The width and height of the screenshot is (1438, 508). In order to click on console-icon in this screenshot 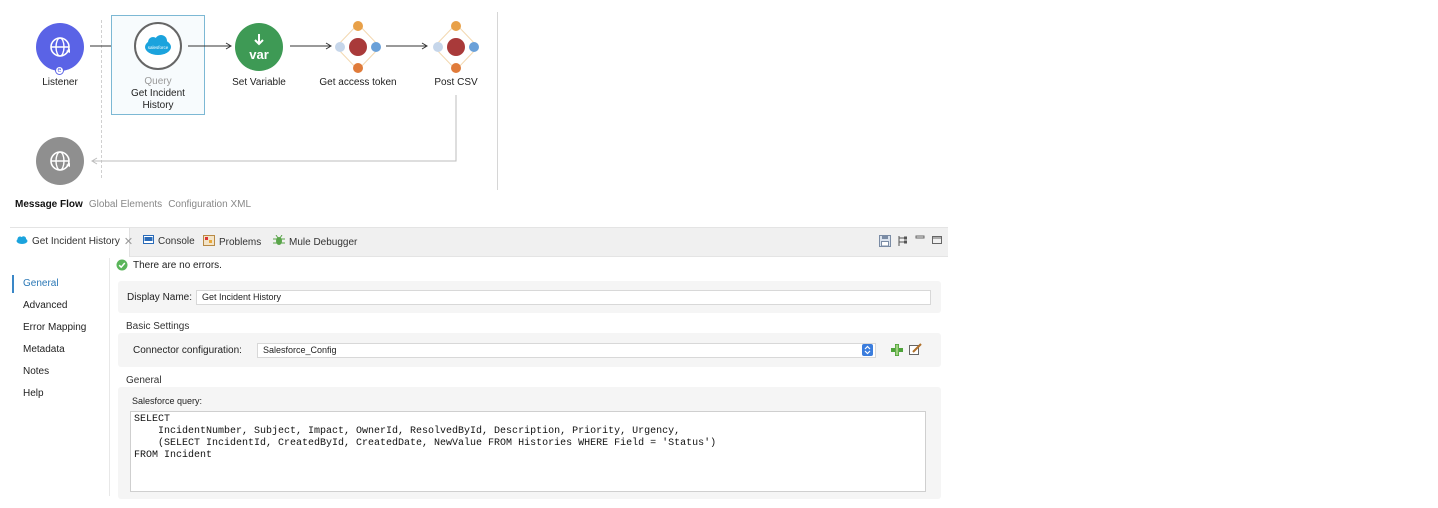, I will do `click(148, 241)`.